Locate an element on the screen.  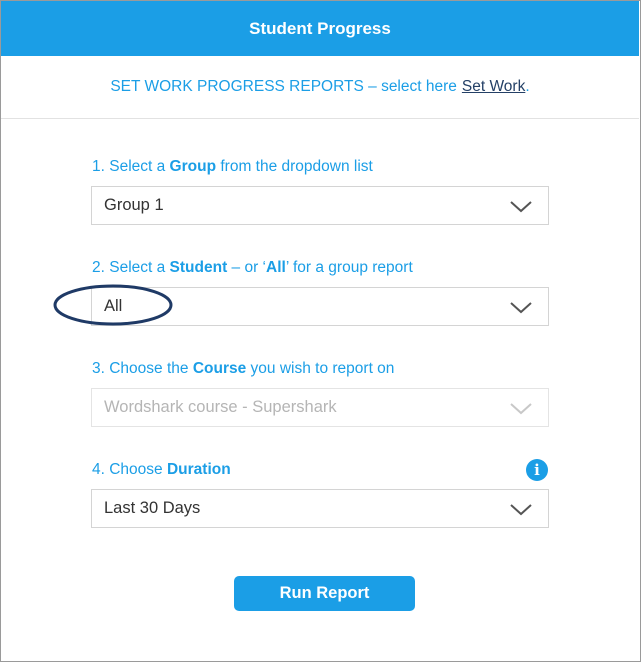
panel-title: Student Progress is located at coordinates (320, 28).